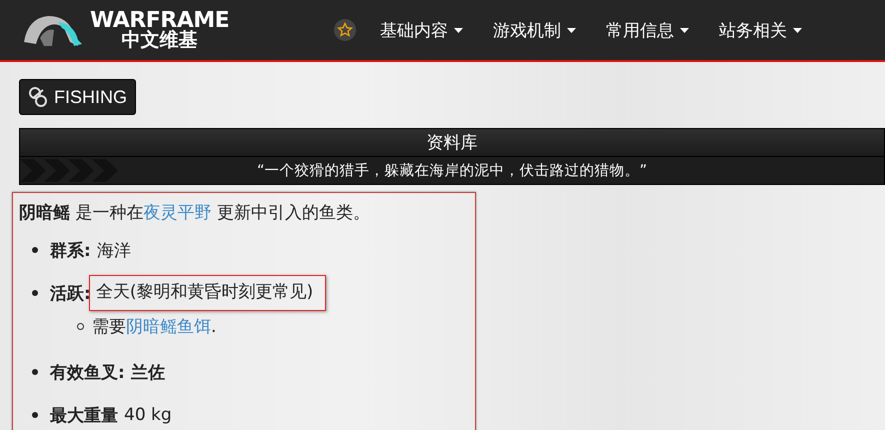 This screenshot has height=430, width=885. What do you see at coordinates (534, 30) in the screenshot?
I see `nav-menu: 游戏机制` at bounding box center [534, 30].